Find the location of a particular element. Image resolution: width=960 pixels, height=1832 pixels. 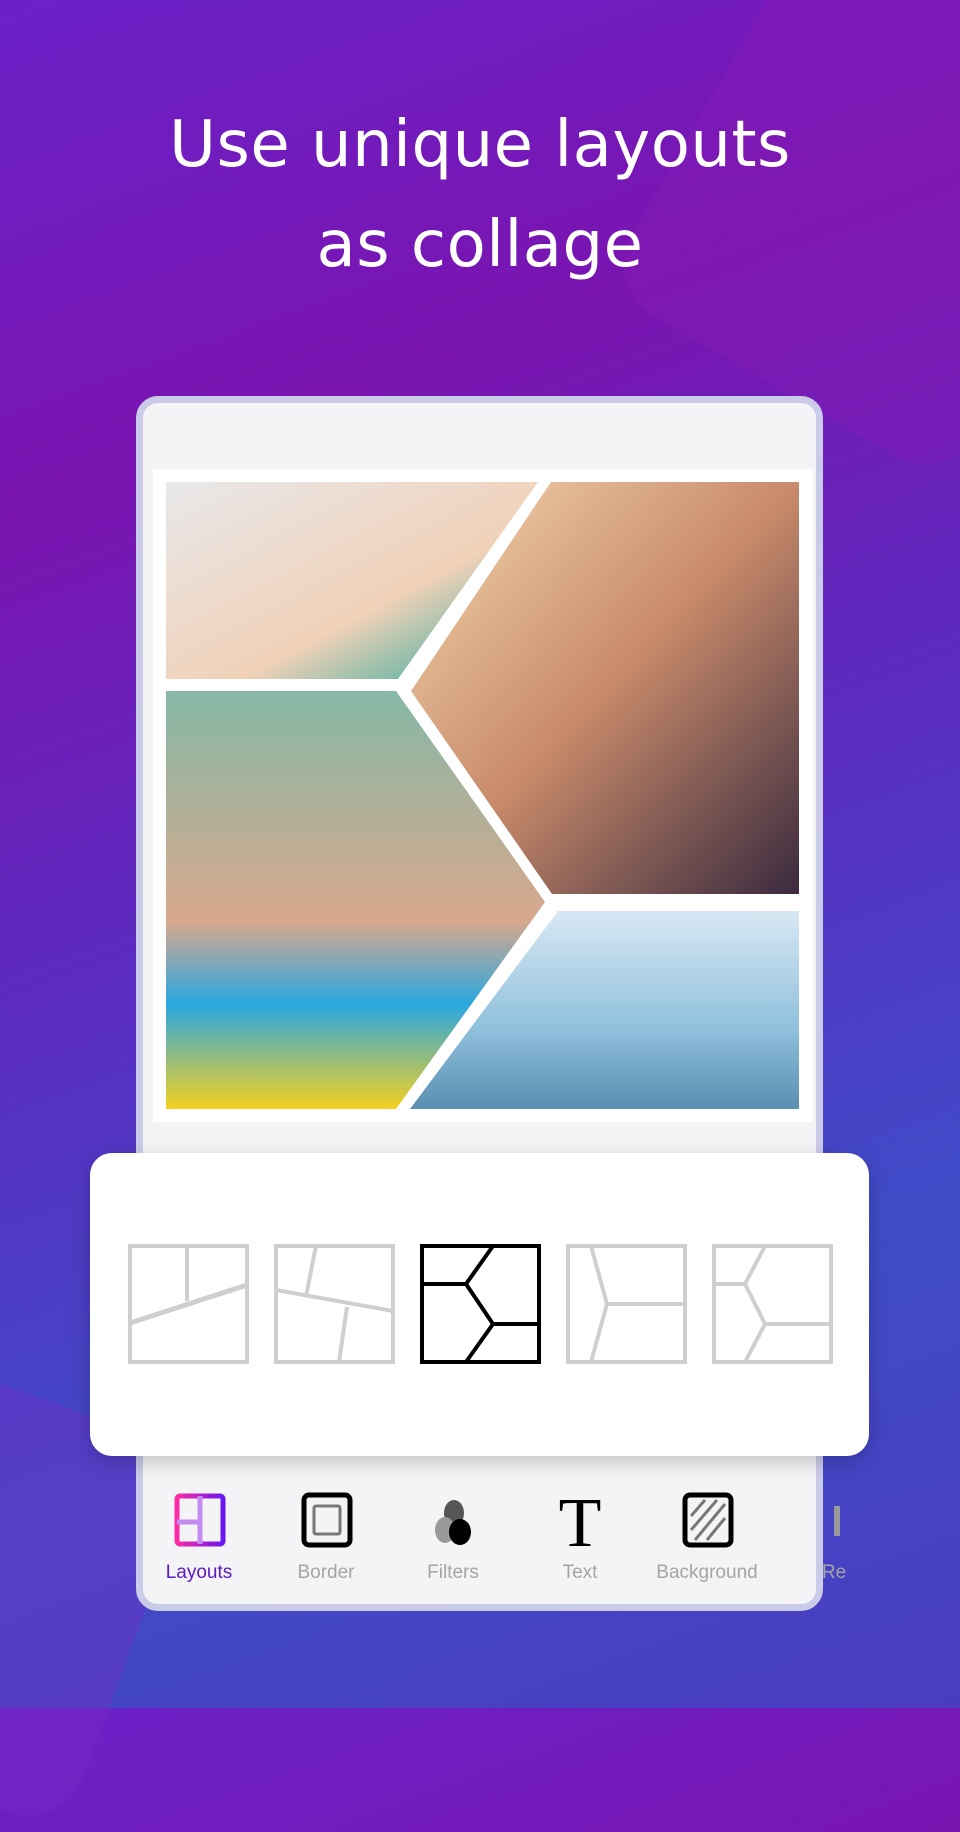

svg-text: T is located at coordinates (580, 1520).